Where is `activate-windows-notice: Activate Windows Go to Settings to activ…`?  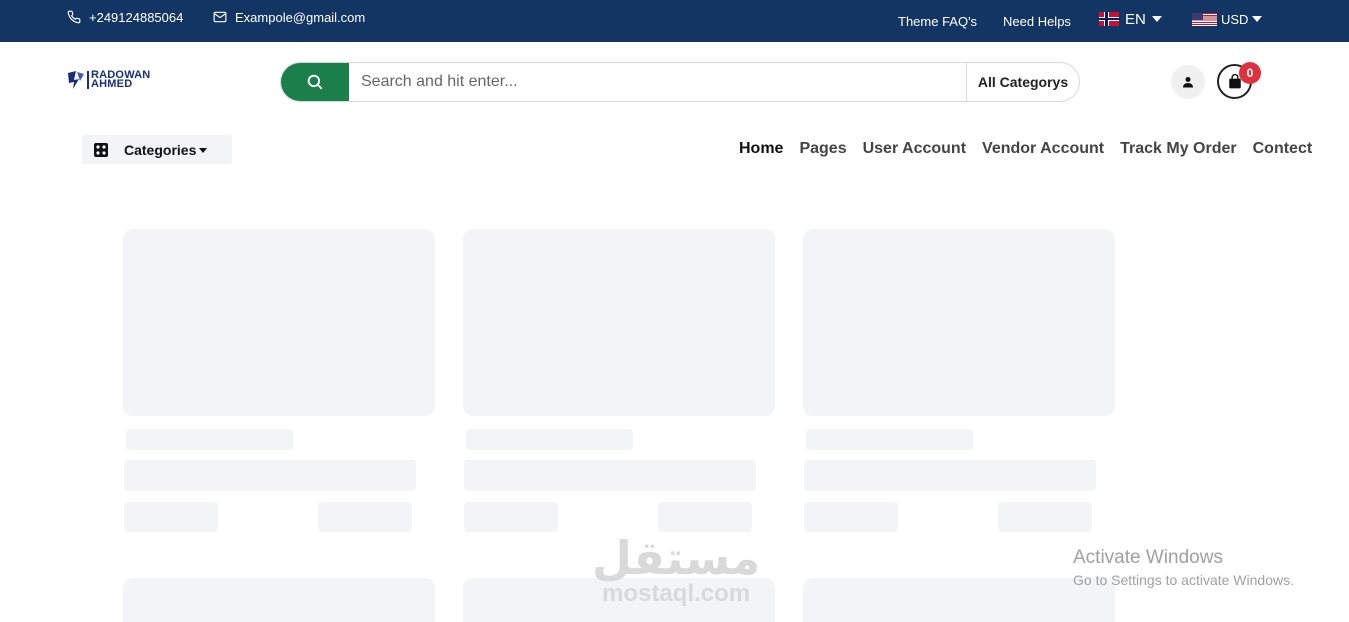 activate-windows-notice: Activate Windows Go to Settings to activ… is located at coordinates (1183, 567).